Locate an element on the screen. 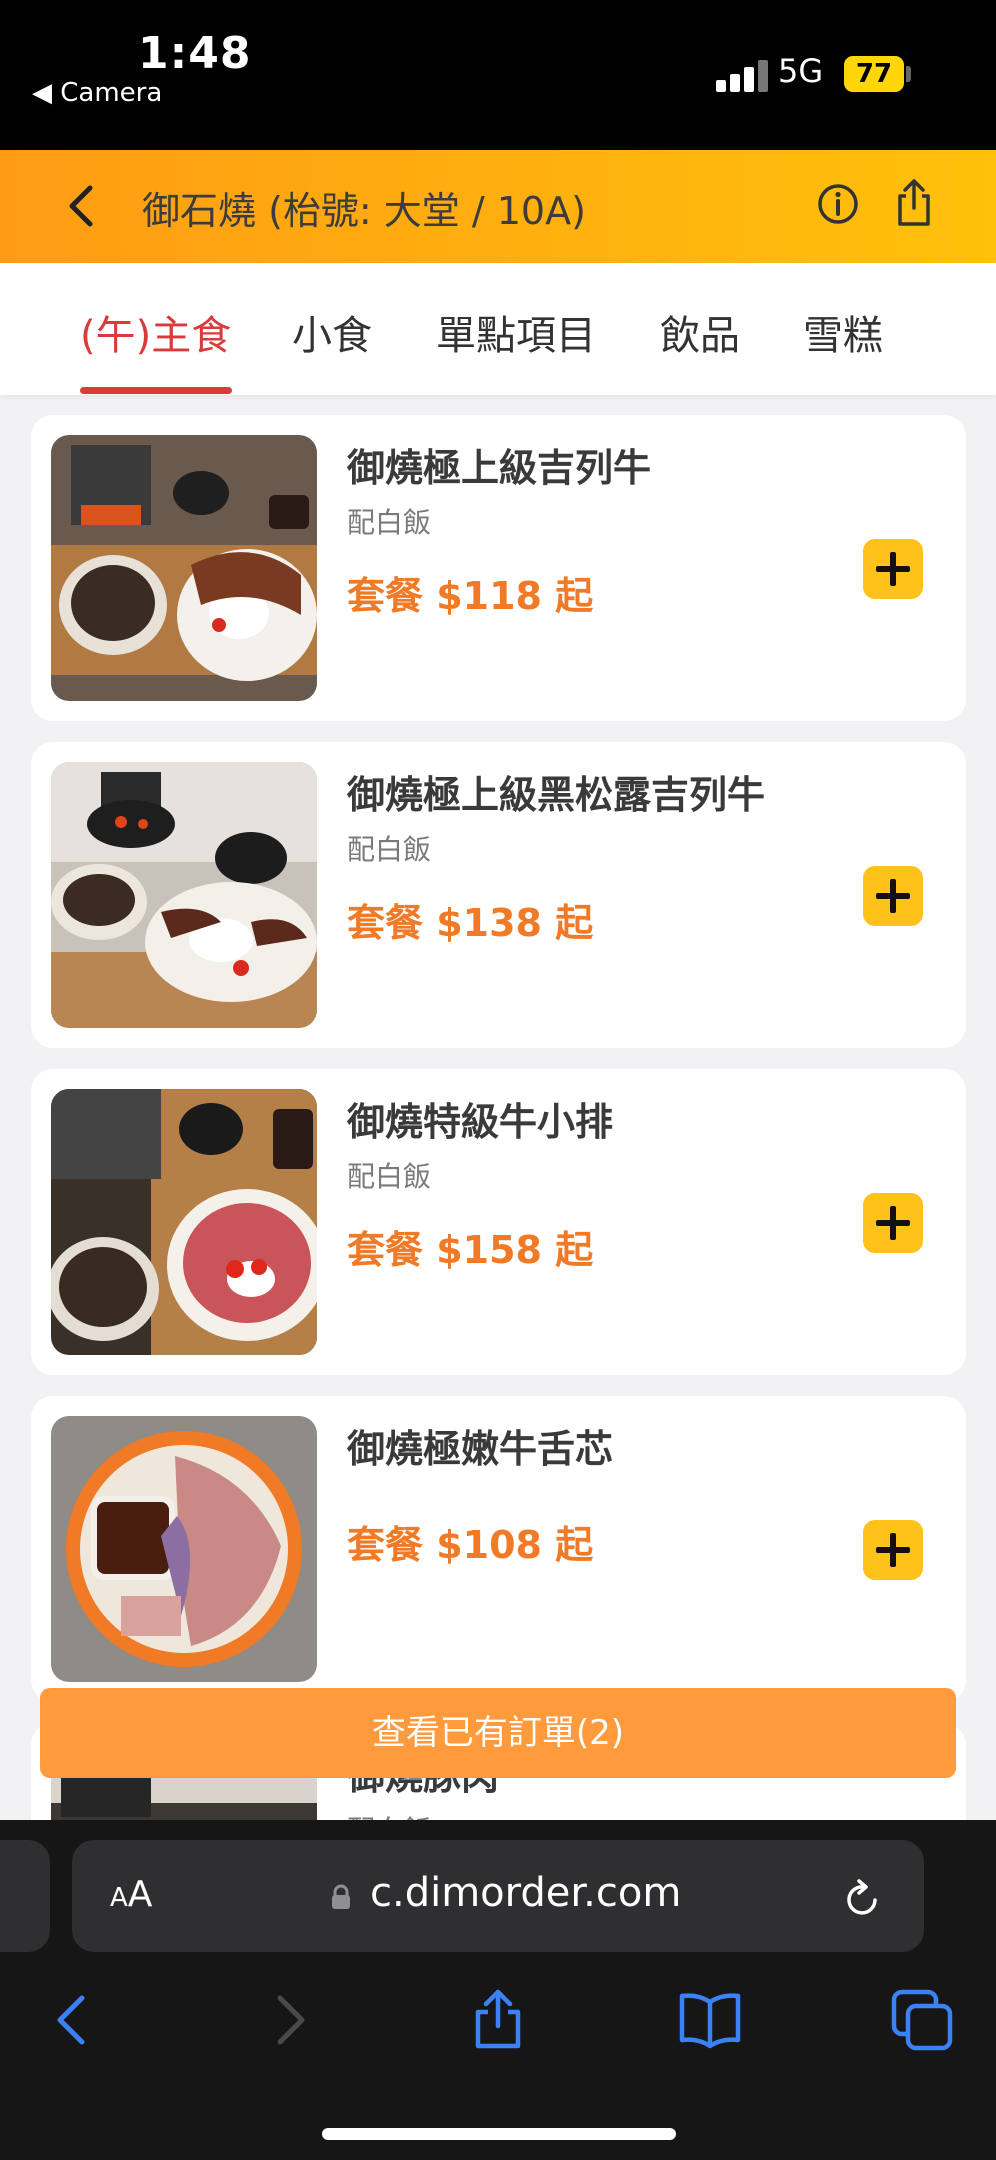  tab-ice-cream: 雪糕 is located at coordinates (843, 332).